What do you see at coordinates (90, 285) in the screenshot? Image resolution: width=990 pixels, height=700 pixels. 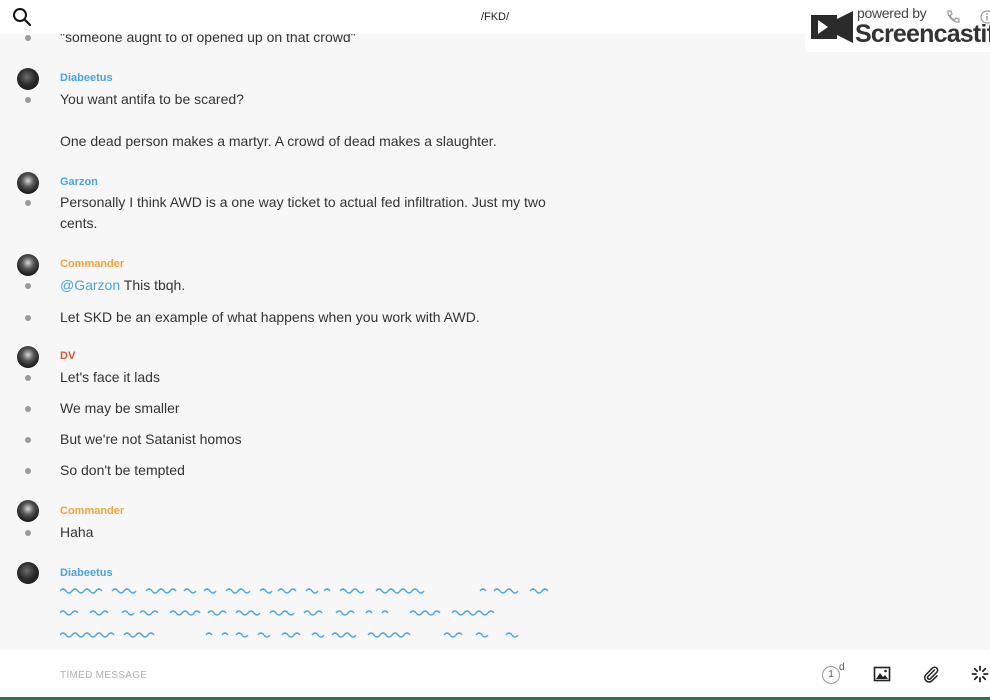 I see `mention-link: @Garzon` at bounding box center [90, 285].